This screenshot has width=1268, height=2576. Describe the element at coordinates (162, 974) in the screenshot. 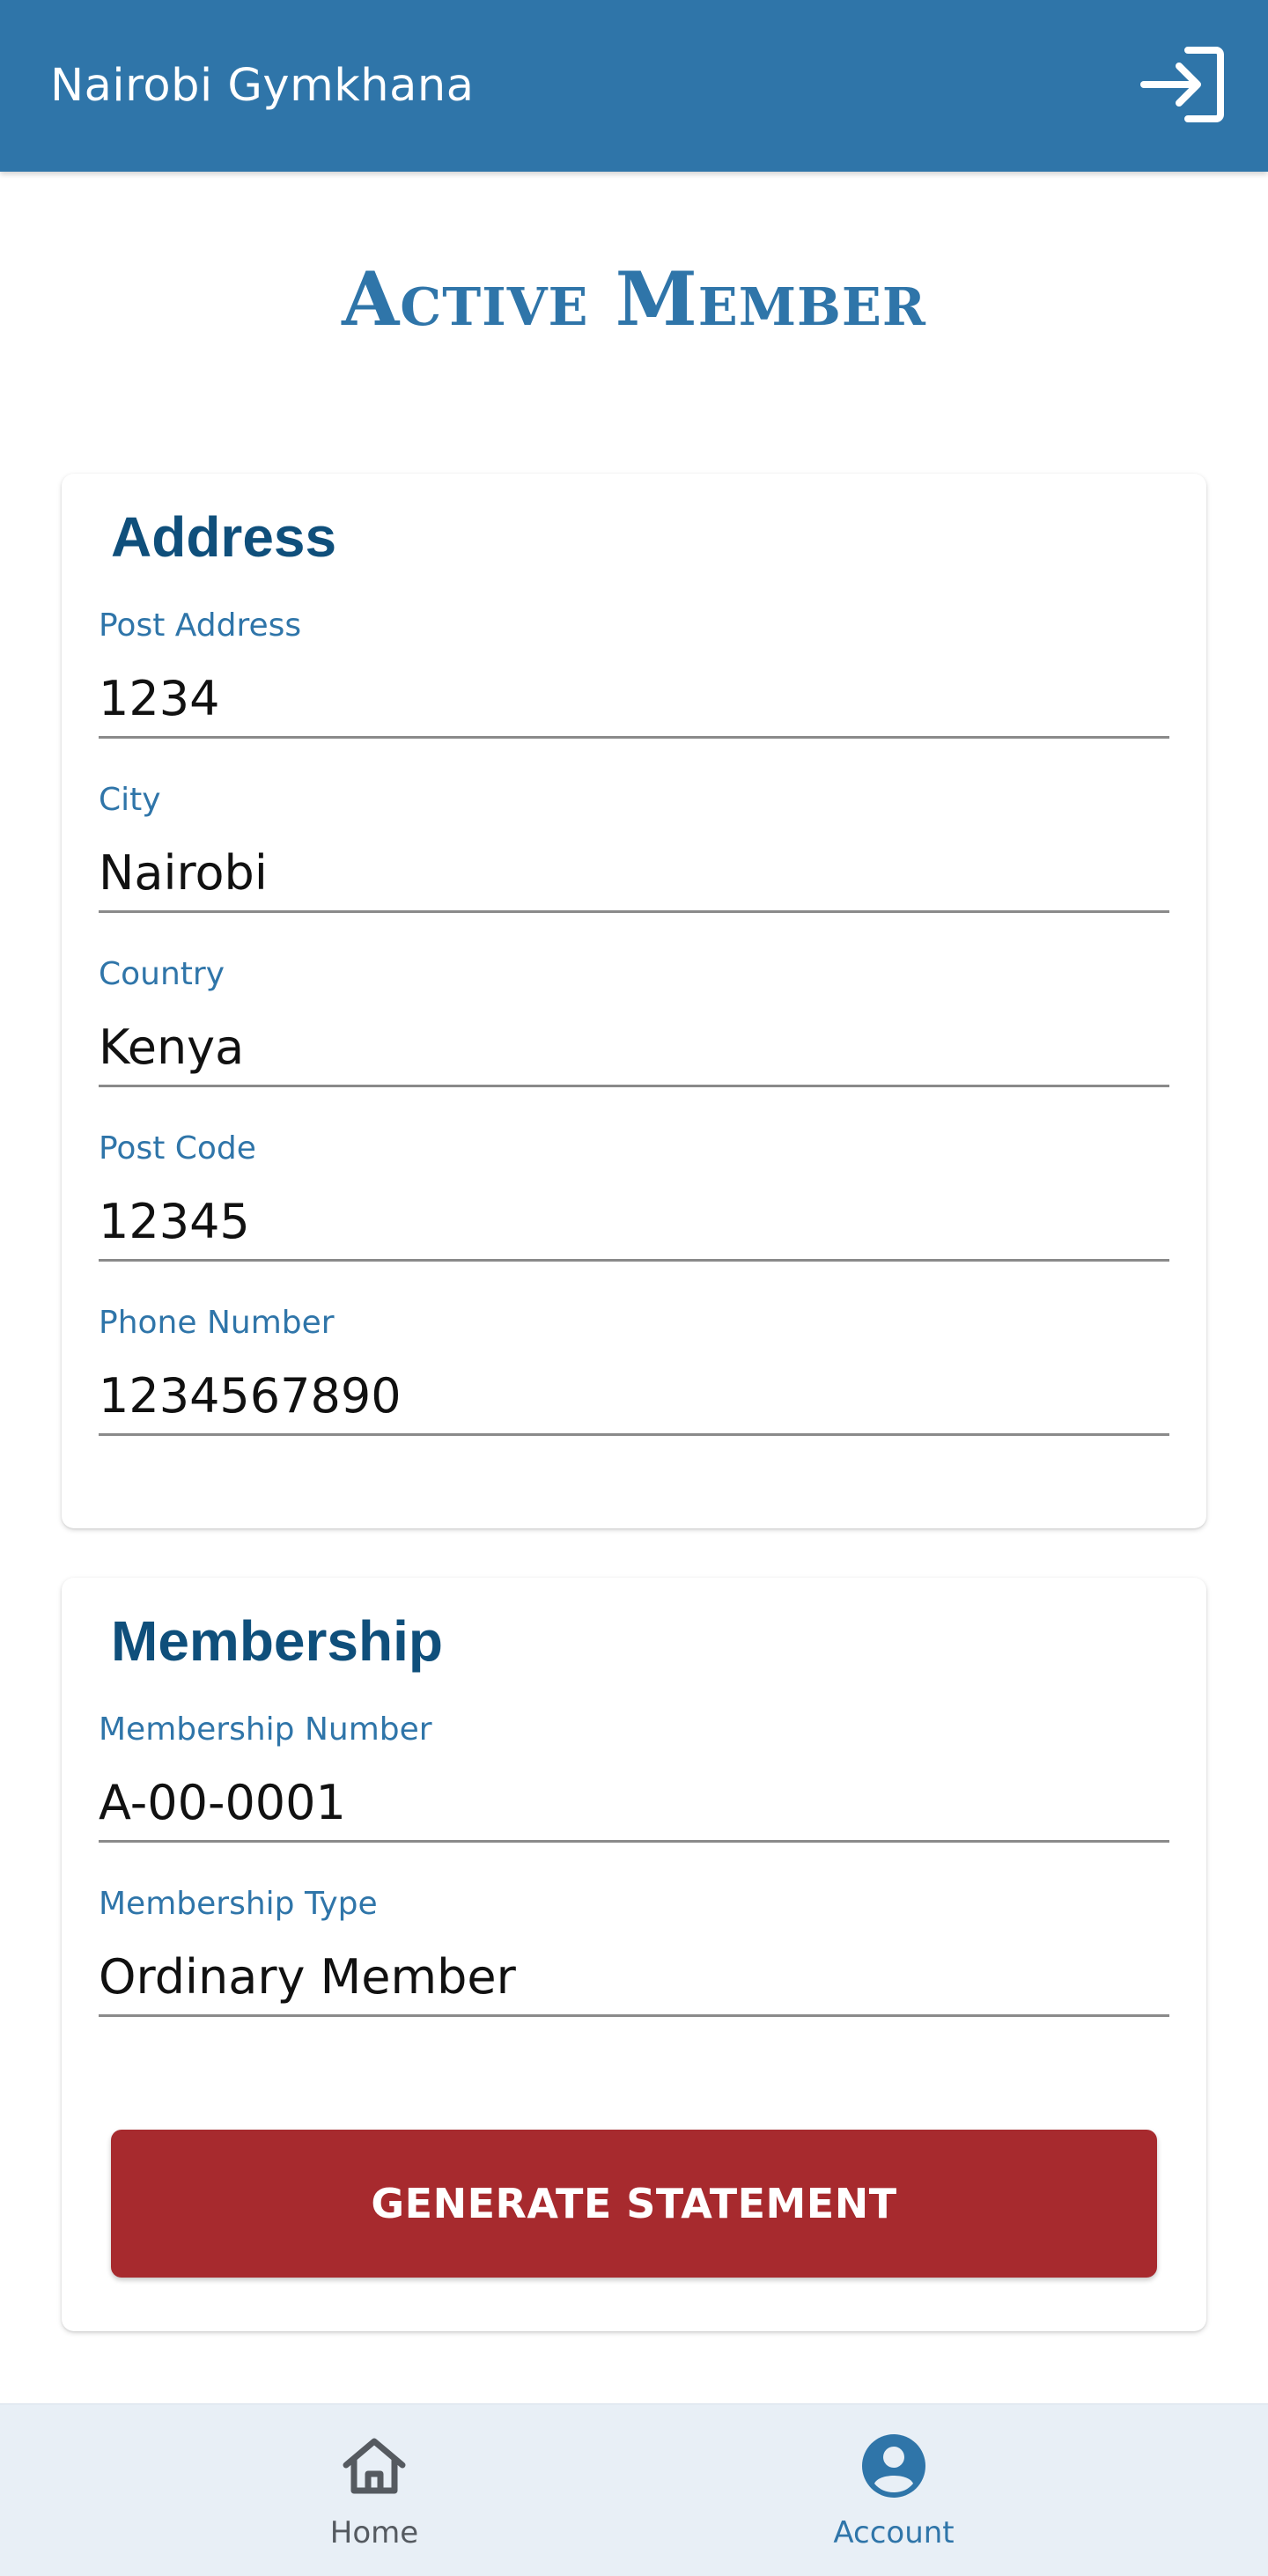

I see `country-label: Country` at that location.